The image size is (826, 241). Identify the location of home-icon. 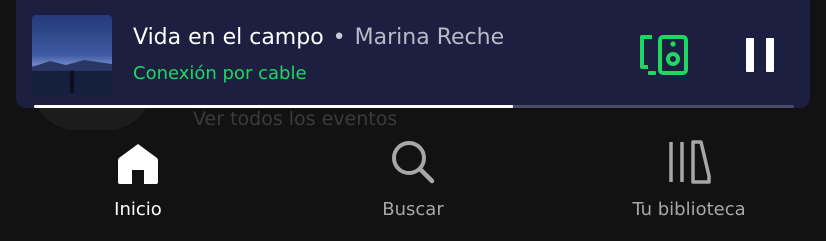
(138, 164).